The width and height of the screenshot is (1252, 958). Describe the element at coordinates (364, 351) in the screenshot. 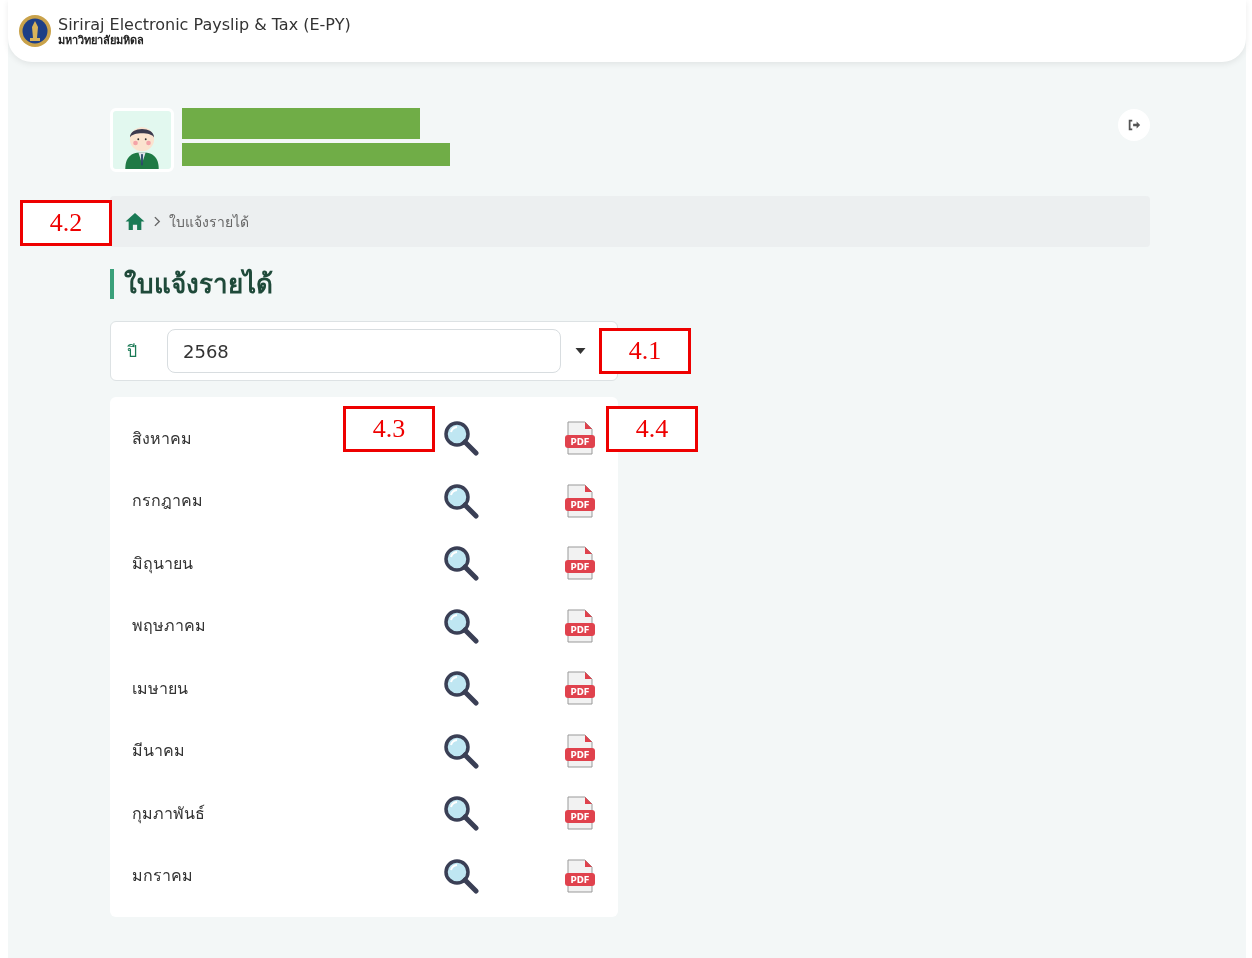

I see `year-select-field: 2568` at that location.